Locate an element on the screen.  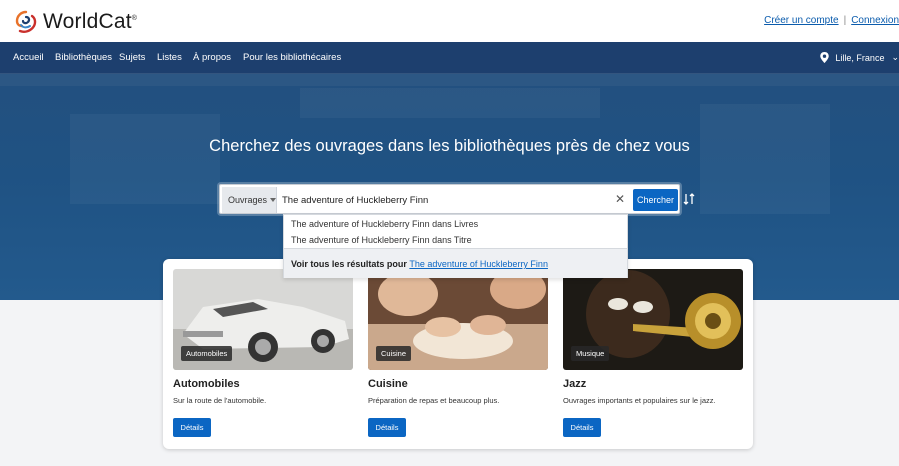
search-bar: Ouvrages ✕ Chercher is located at coordinates (449, 199).